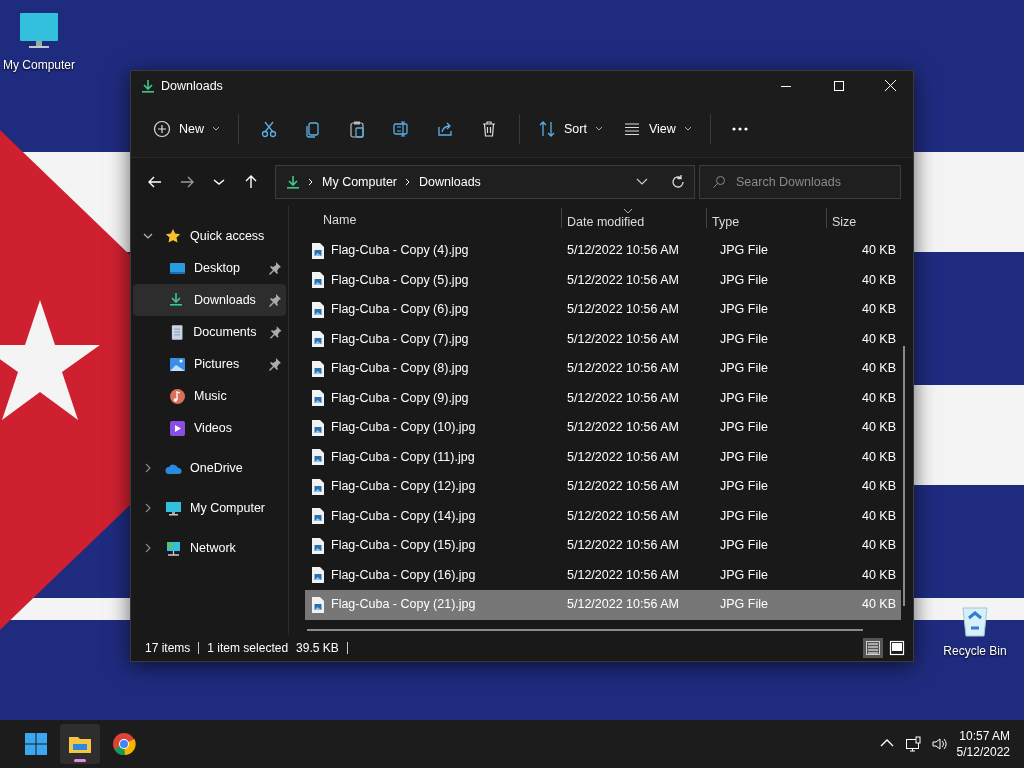  Describe the element at coordinates (209, 468) in the screenshot. I see `sidebar-item: OneDrive` at that location.